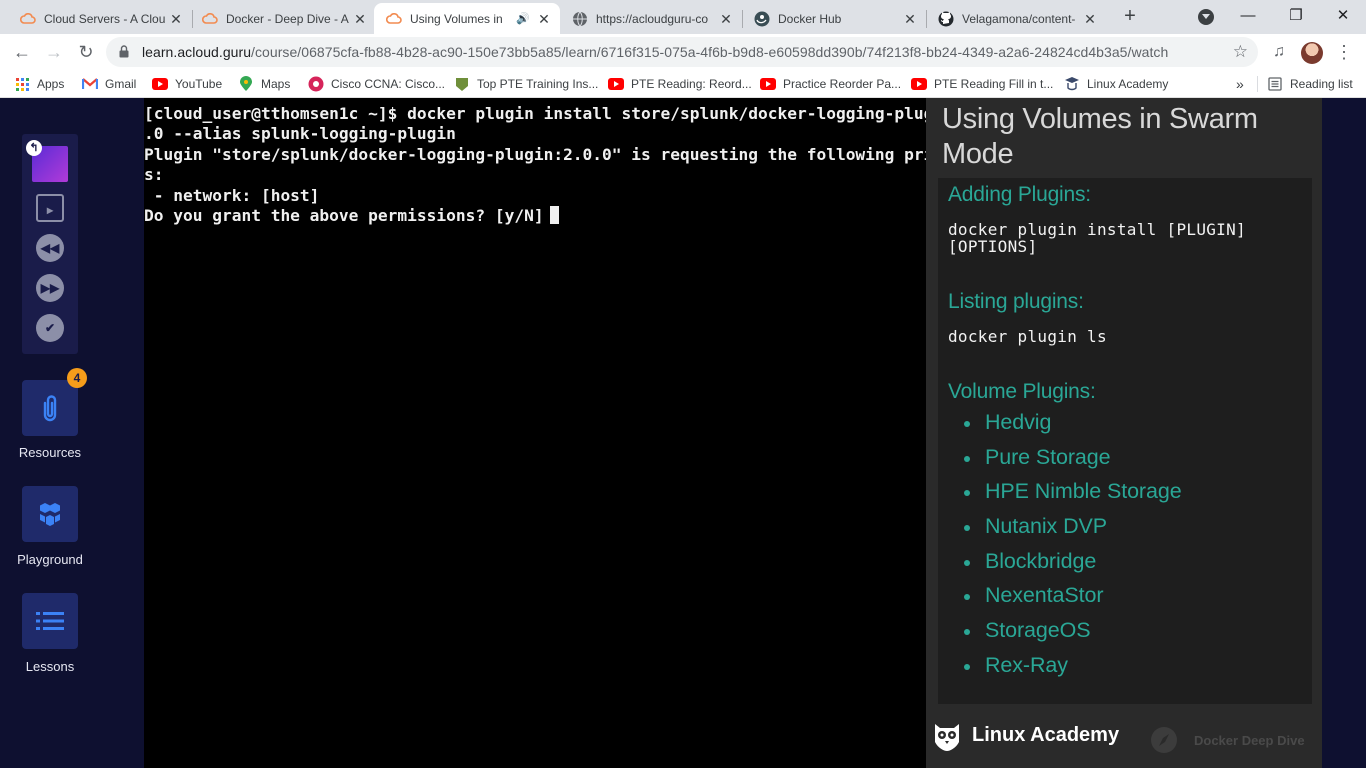 The width and height of the screenshot is (1366, 768). I want to click on docker-deep-dive-logo: Docker Deep Dive, so click(1227, 740).